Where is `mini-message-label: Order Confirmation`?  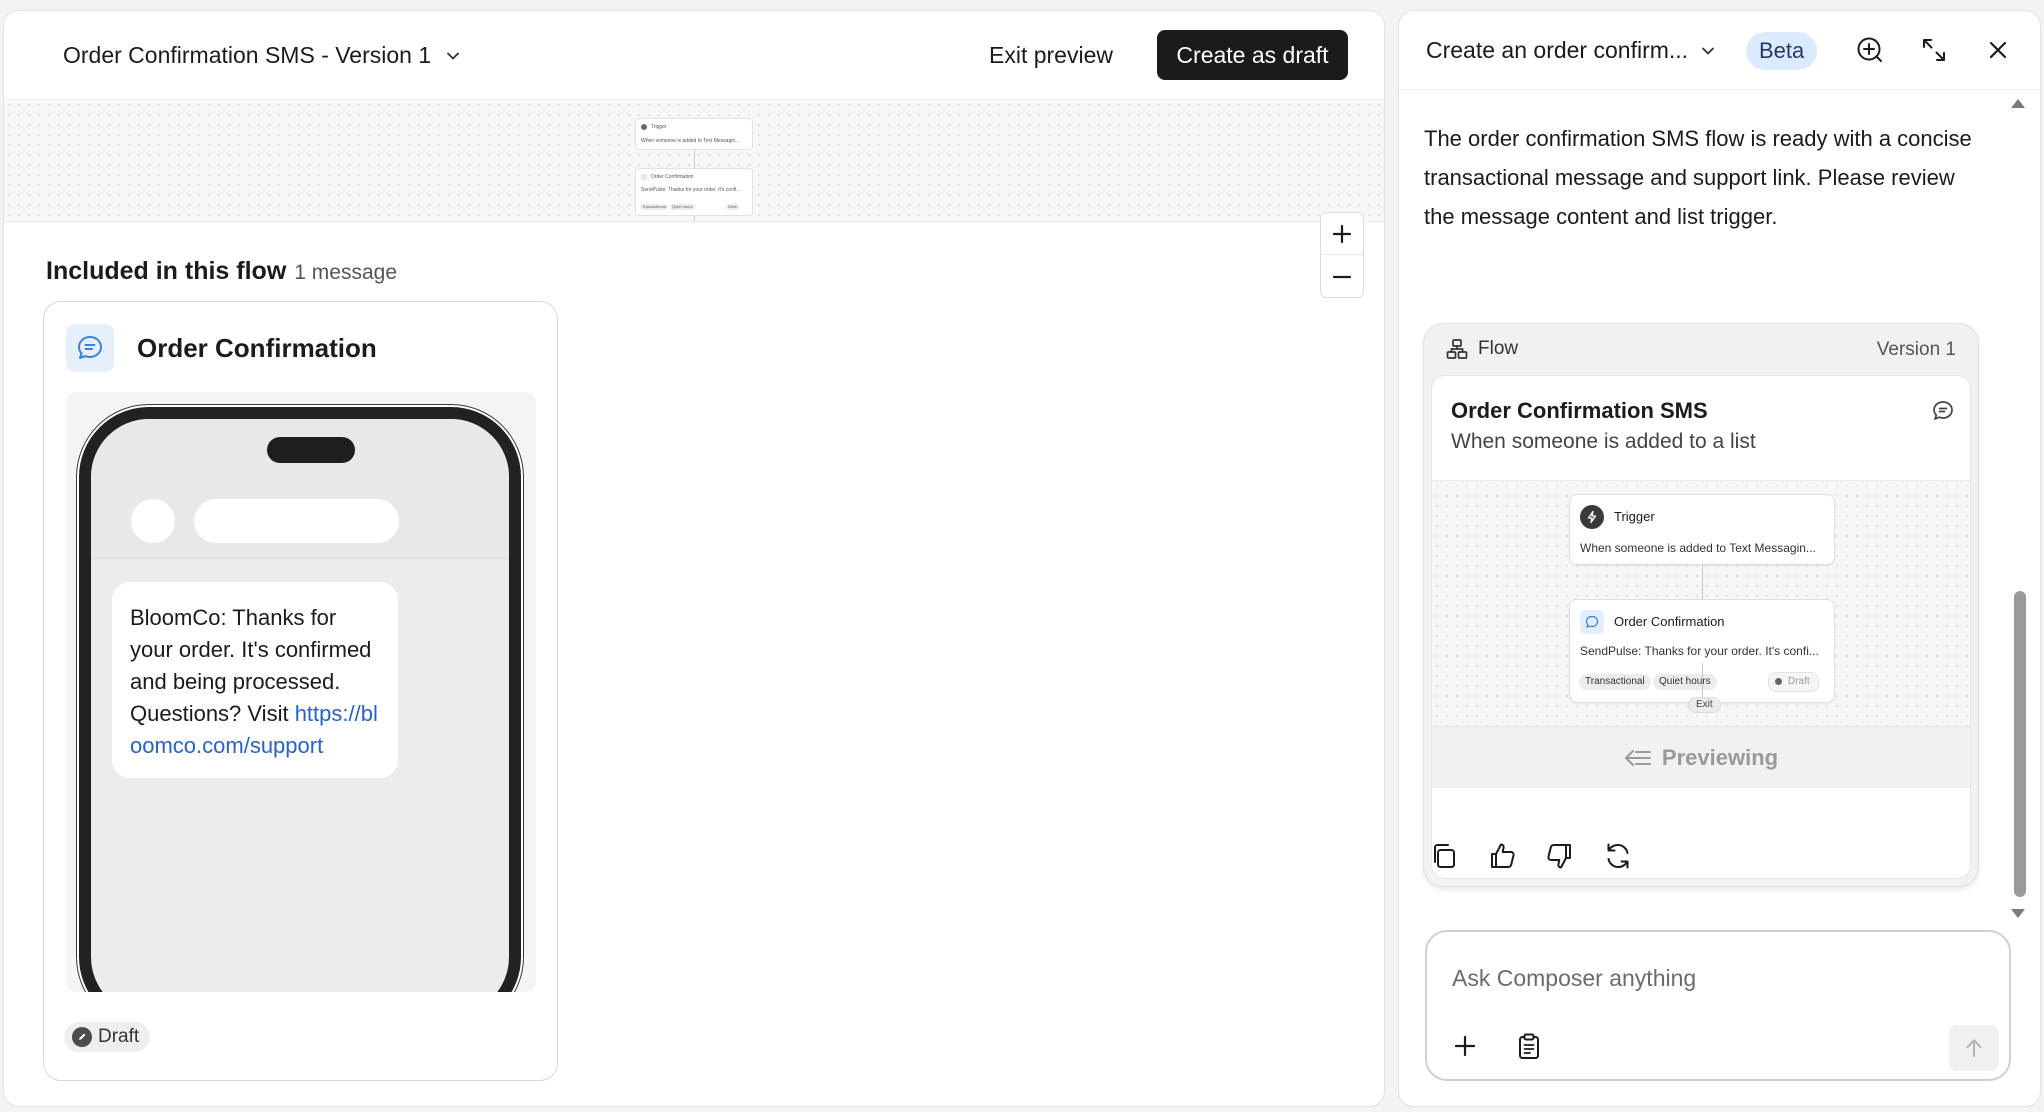
mini-message-label: Order Confirmation is located at coordinates (672, 177).